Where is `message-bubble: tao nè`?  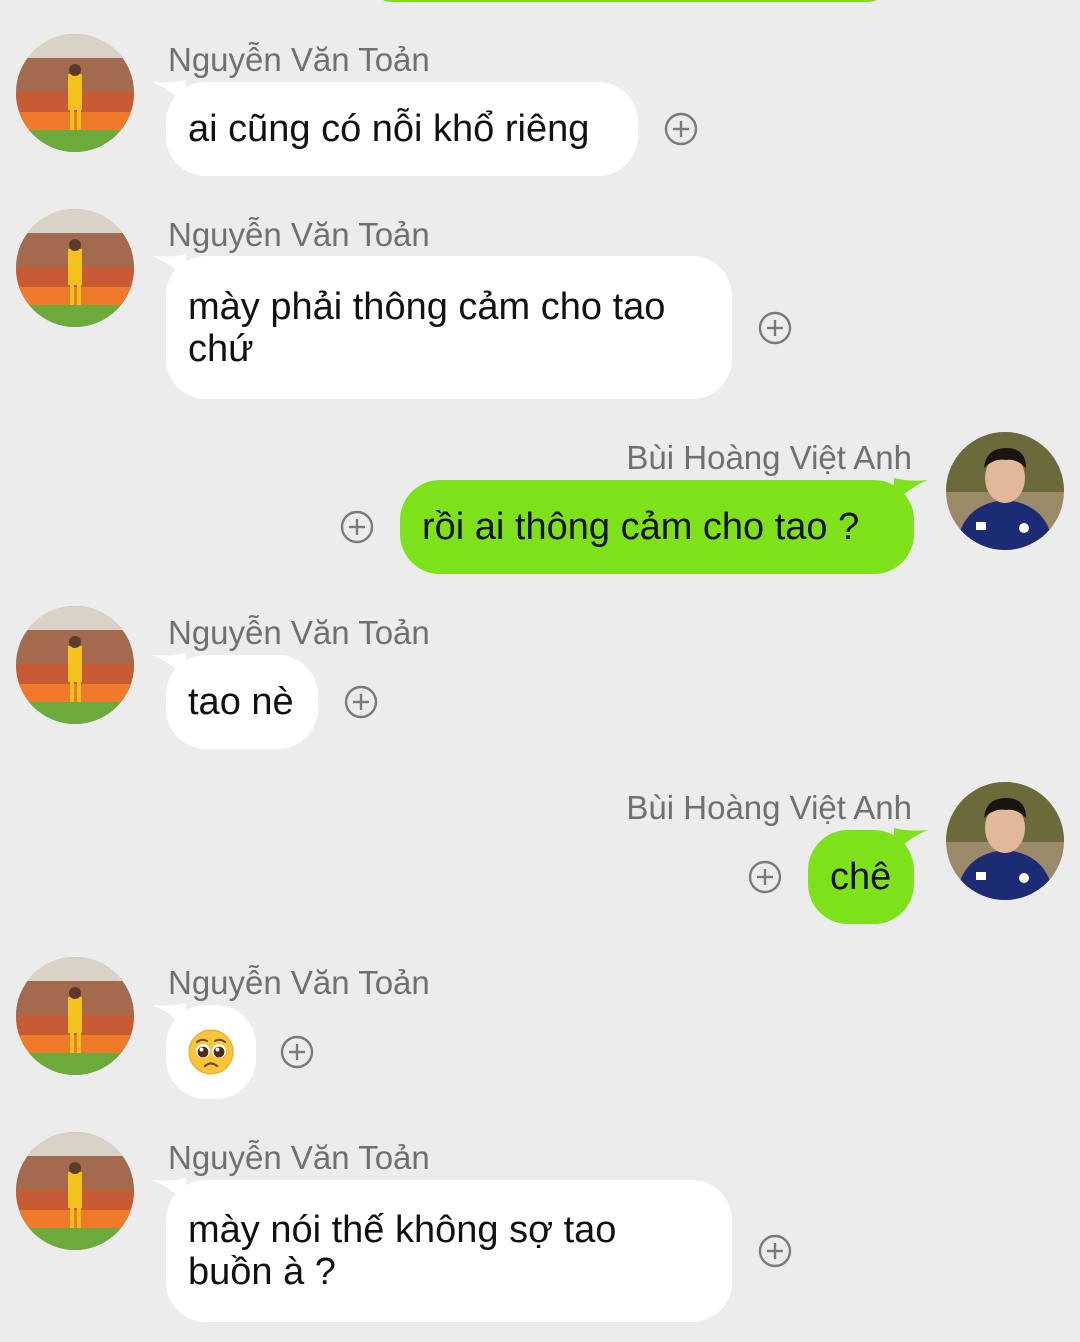 message-bubble: tao nè is located at coordinates (242, 702).